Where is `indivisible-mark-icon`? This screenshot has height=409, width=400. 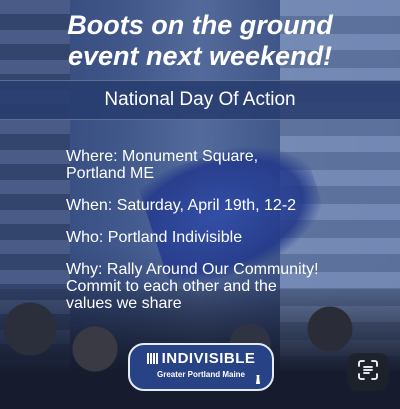
indivisible-mark-icon is located at coordinates (152, 358).